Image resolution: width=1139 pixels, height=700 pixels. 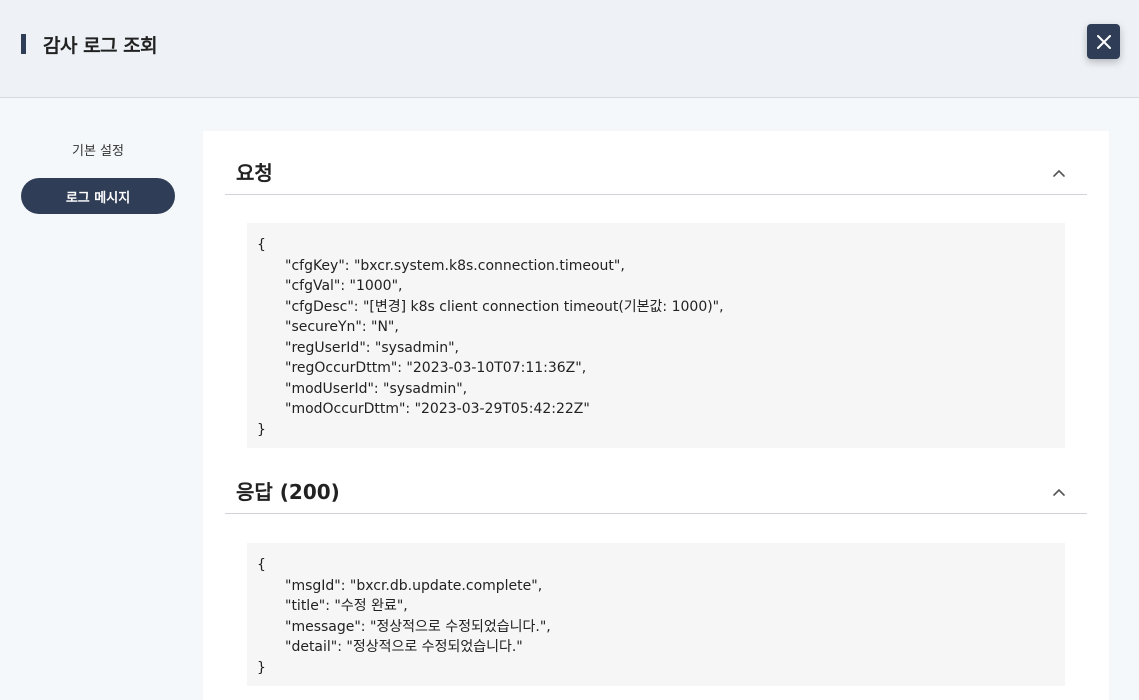 What do you see at coordinates (372, 347) in the screenshot?
I see `json-line: "regUserId": "sysadmin",` at bounding box center [372, 347].